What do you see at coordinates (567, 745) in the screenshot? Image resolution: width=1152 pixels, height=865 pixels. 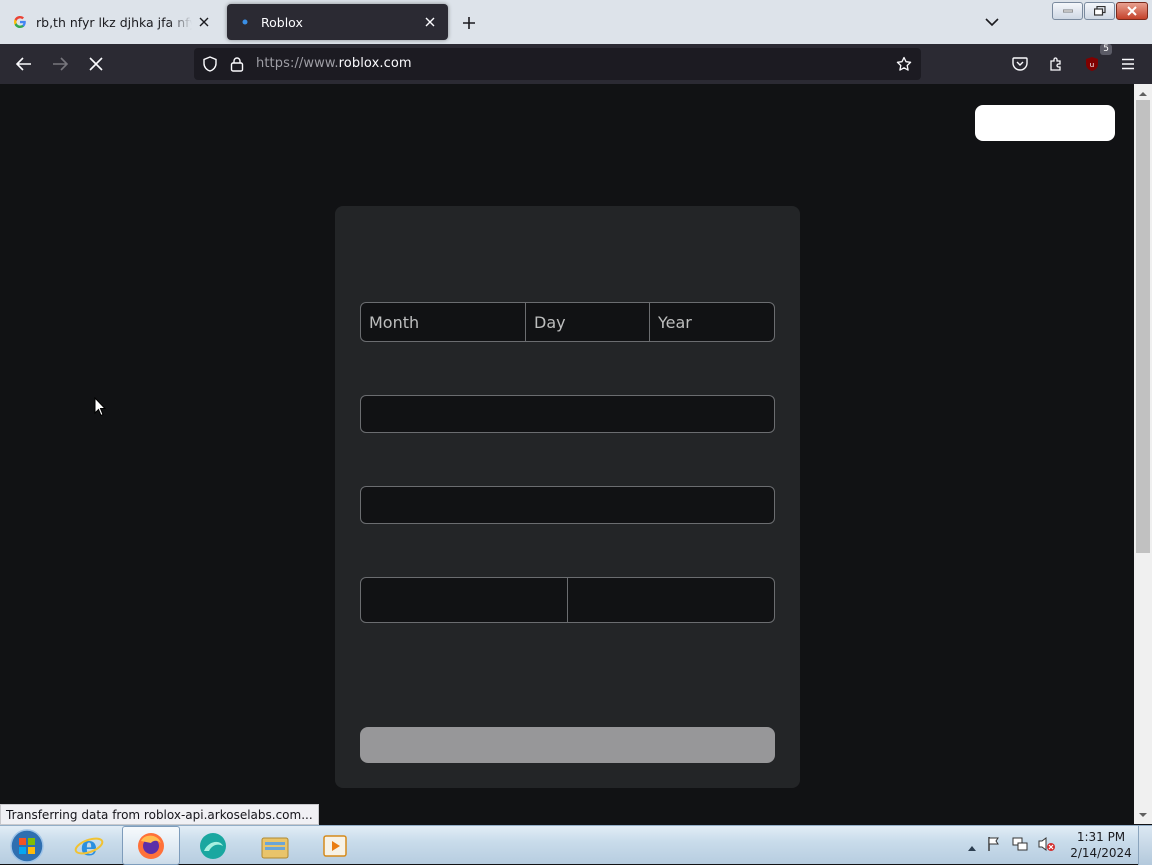 I see `signup-button` at bounding box center [567, 745].